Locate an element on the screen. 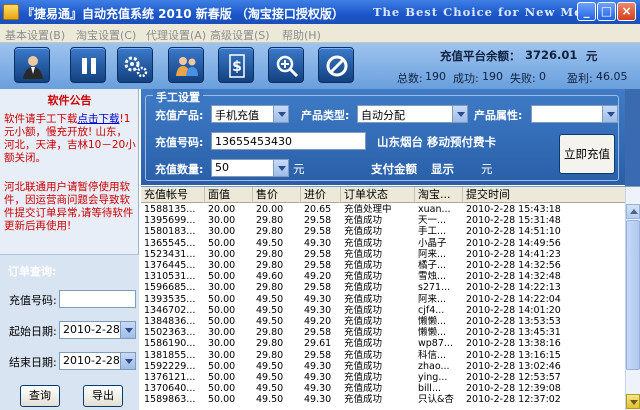 This screenshot has height=410, width=640. scroll-thumb is located at coordinates (633, 295).